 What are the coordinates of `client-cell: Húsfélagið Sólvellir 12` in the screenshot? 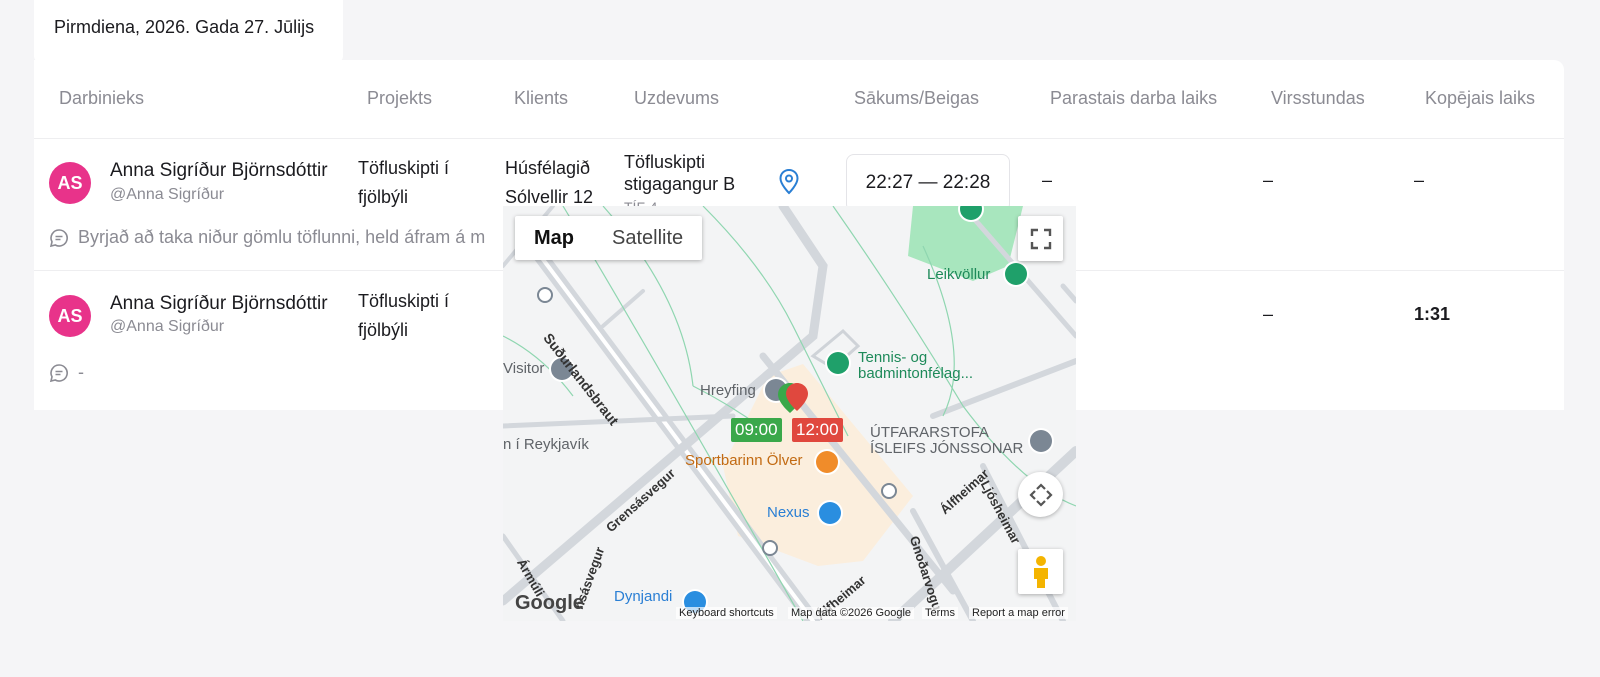 It's located at (549, 182).